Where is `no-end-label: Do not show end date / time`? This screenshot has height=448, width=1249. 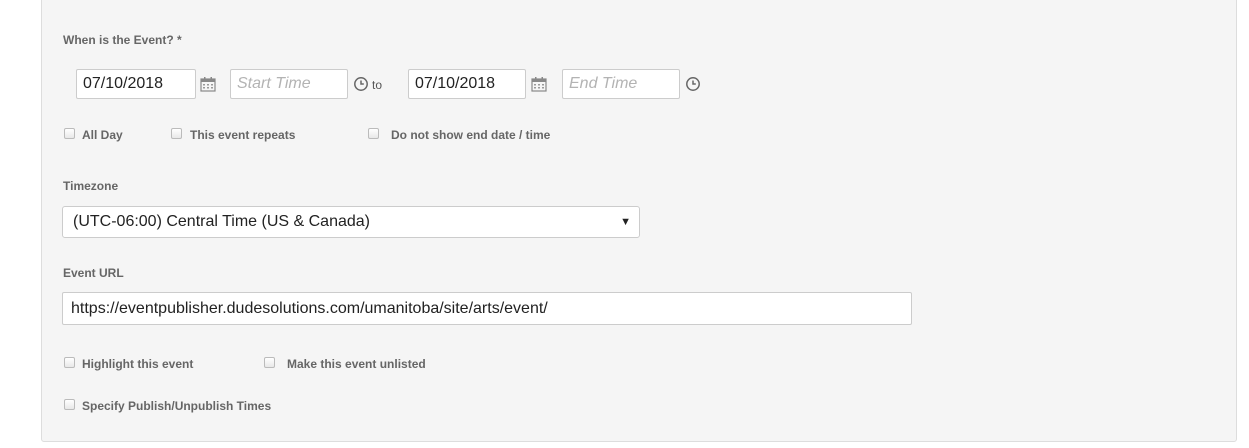
no-end-label: Do not show end date / time is located at coordinates (471, 135).